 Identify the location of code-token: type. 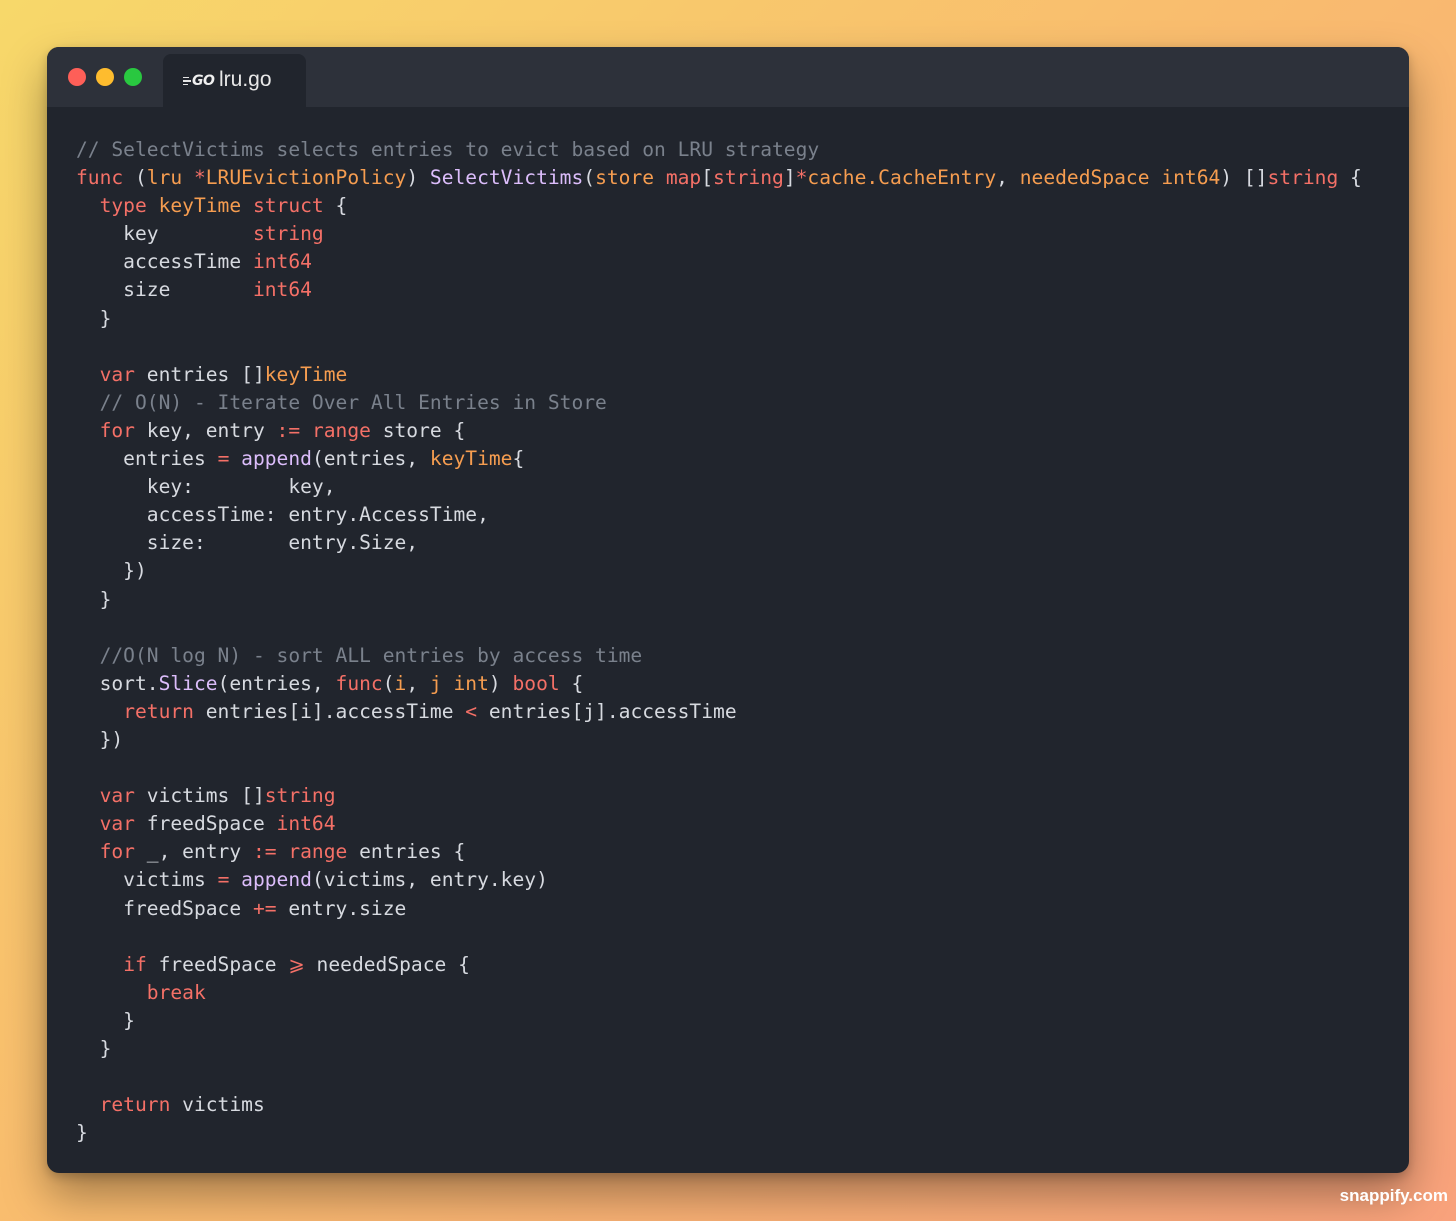
(123, 206).